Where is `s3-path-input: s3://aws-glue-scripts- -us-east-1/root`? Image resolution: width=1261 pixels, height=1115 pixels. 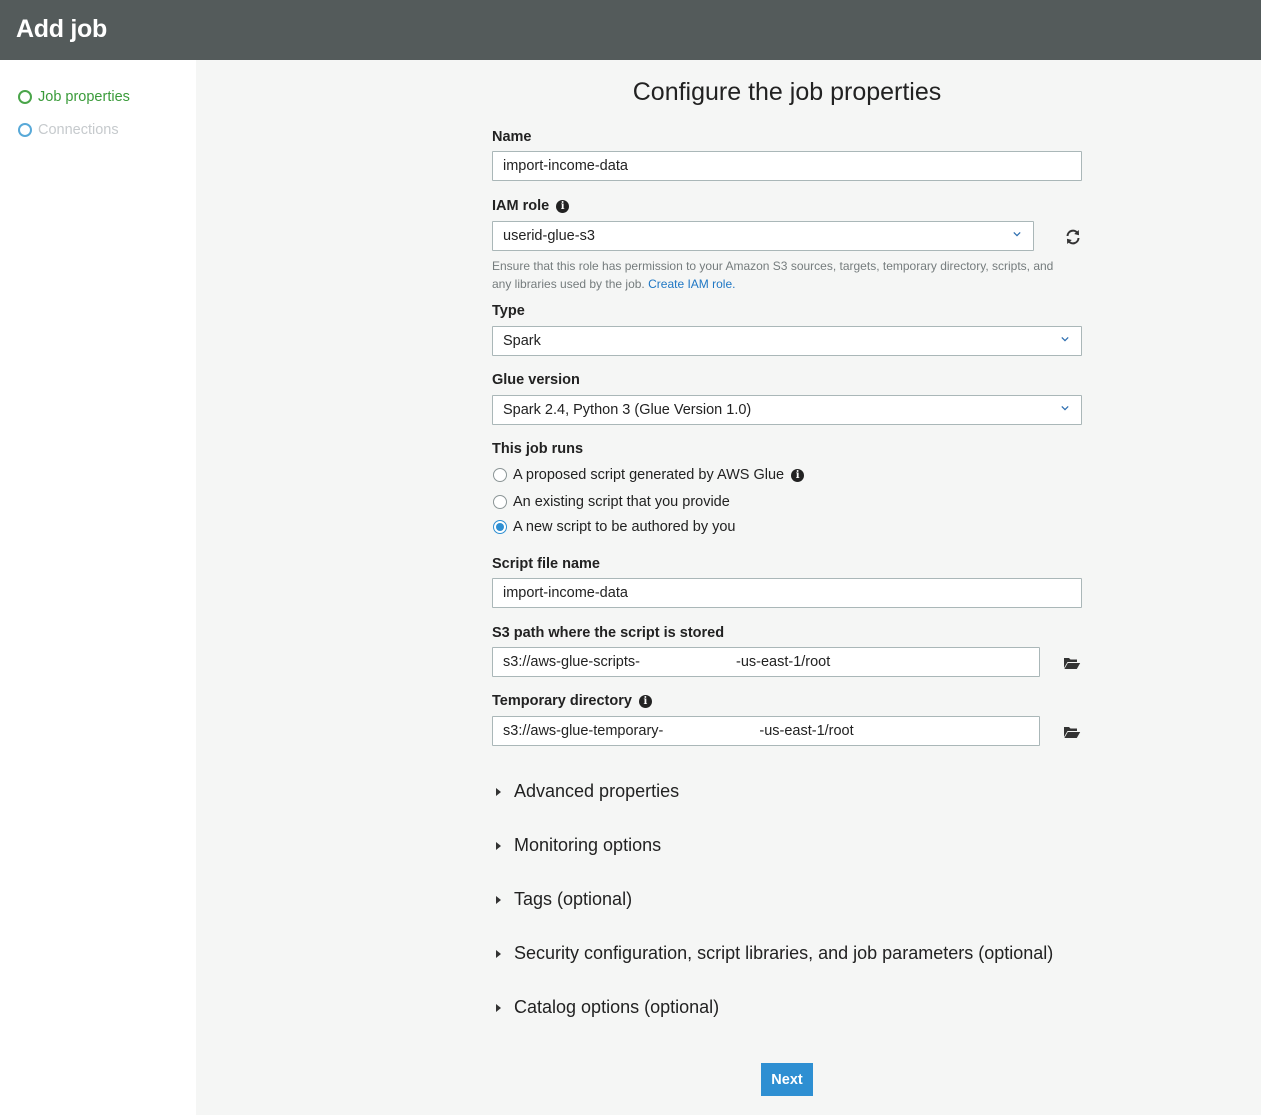 s3-path-input: s3://aws-glue-scripts- -us-east-1/root is located at coordinates (766, 662).